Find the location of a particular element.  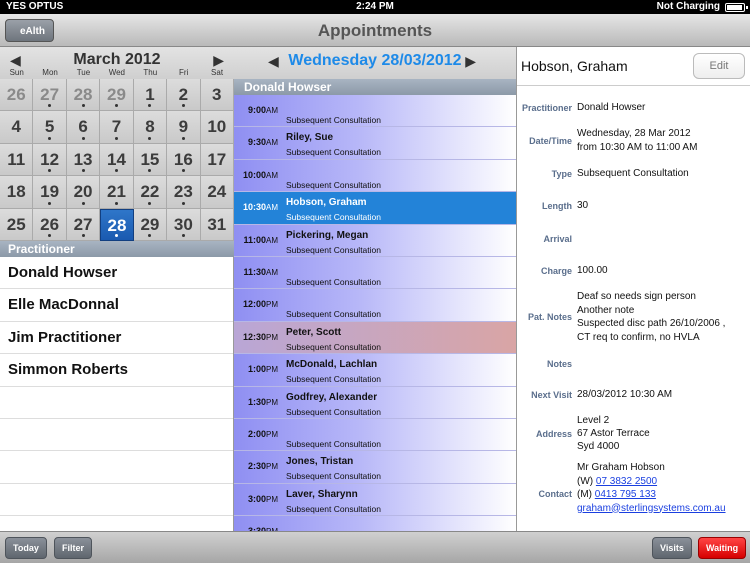

calendar-day: 14 is located at coordinates (117, 160).